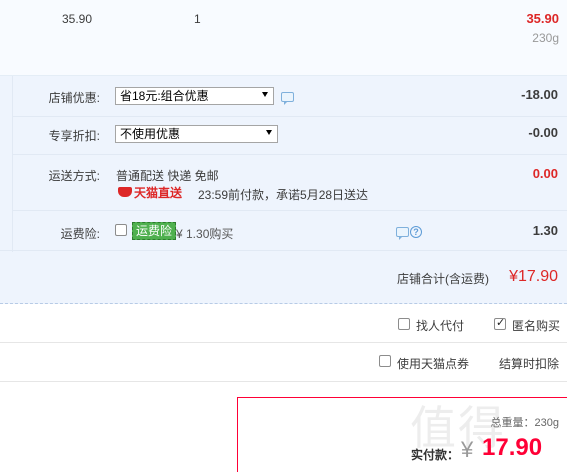 This screenshot has height=472, width=567. What do you see at coordinates (543, 132) in the screenshot?
I see `exclusive-discount-amount: -0.00` at bounding box center [543, 132].